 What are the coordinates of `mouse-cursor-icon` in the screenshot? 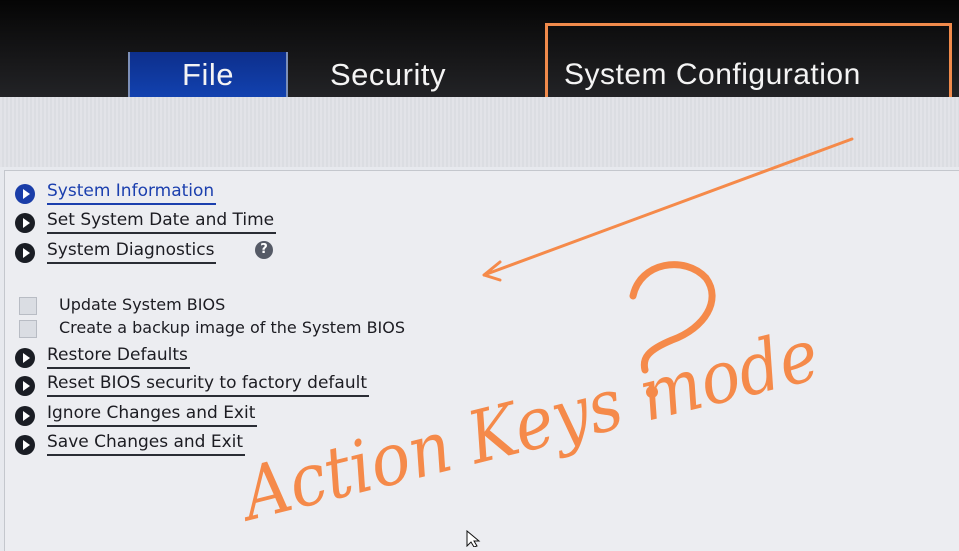 It's located at (473, 538).